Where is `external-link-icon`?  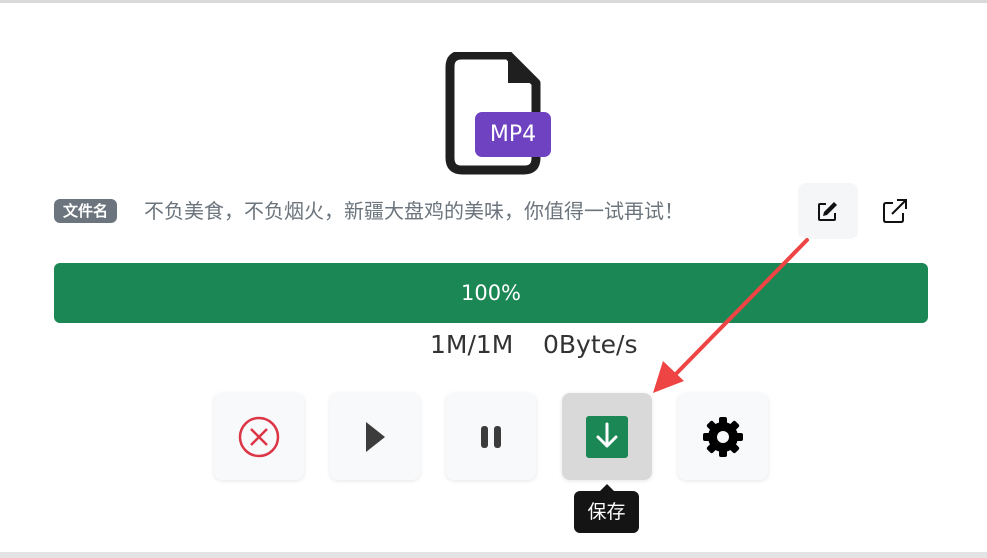 external-link-icon is located at coordinates (895, 211).